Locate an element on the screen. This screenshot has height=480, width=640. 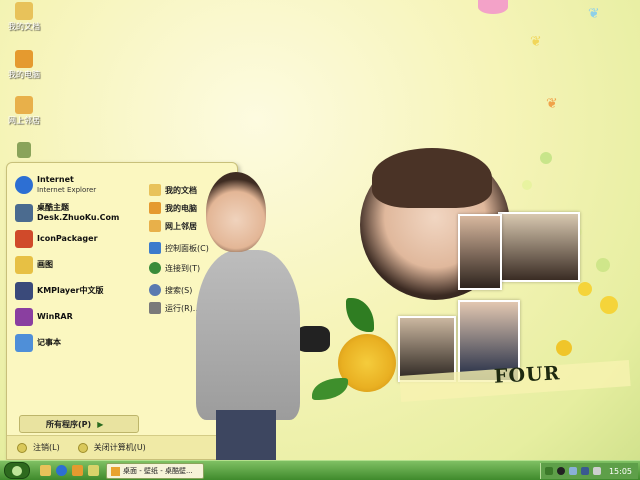
start-button is located at coordinates (17, 470).